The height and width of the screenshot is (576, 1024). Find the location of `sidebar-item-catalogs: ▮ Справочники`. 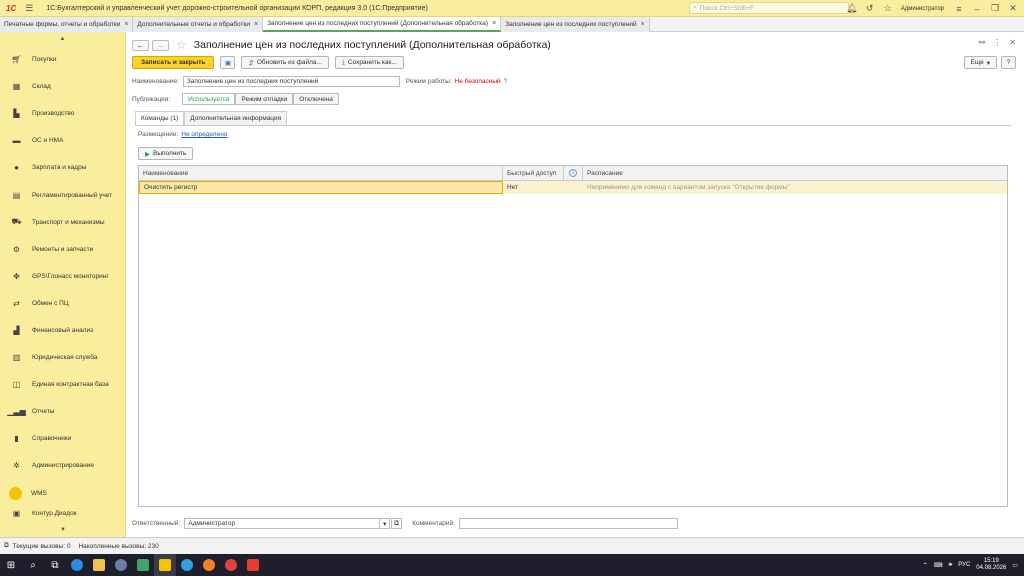

sidebar-item-catalogs: ▮ Справочники is located at coordinates (62, 438).